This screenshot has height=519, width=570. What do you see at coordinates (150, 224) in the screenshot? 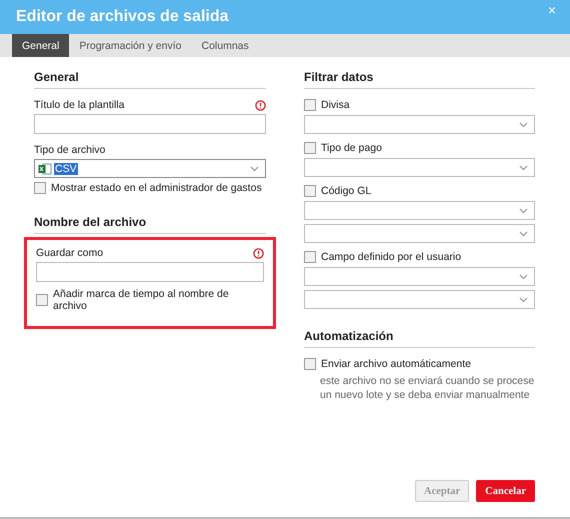
I see `section-heading: Nombre del archivo` at bounding box center [150, 224].